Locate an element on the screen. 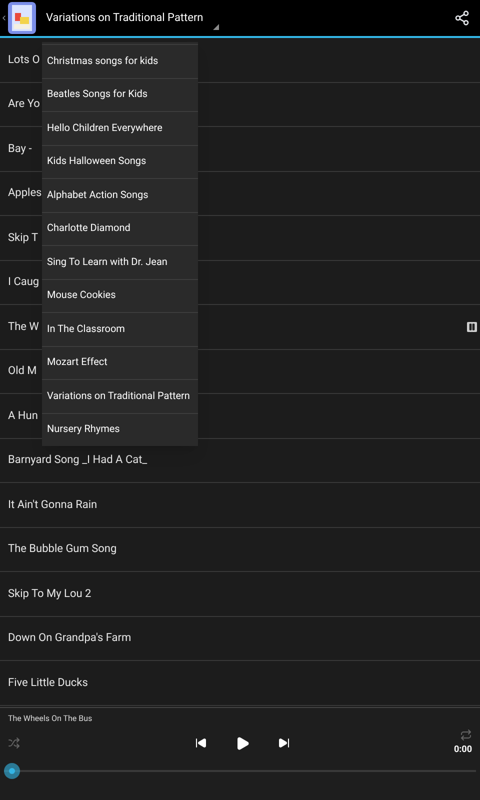  play-icon is located at coordinates (242, 743).